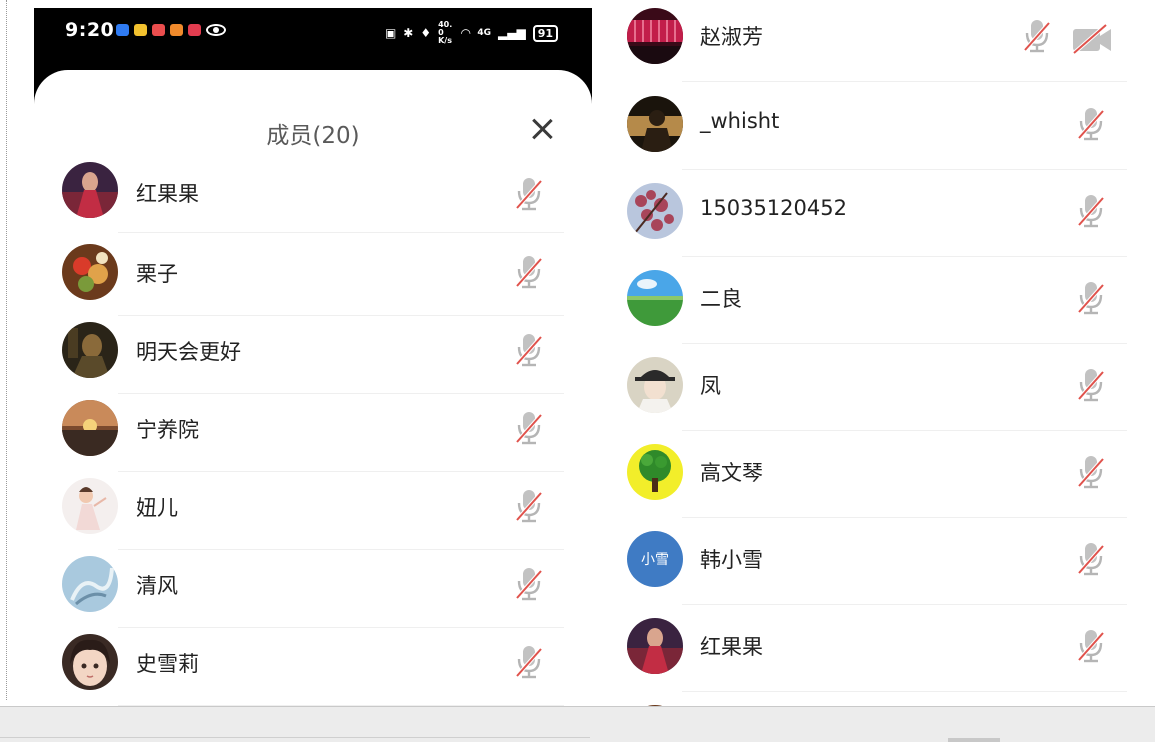  Describe the element at coordinates (167, 430) in the screenshot. I see `member-name: 宁养院` at that location.